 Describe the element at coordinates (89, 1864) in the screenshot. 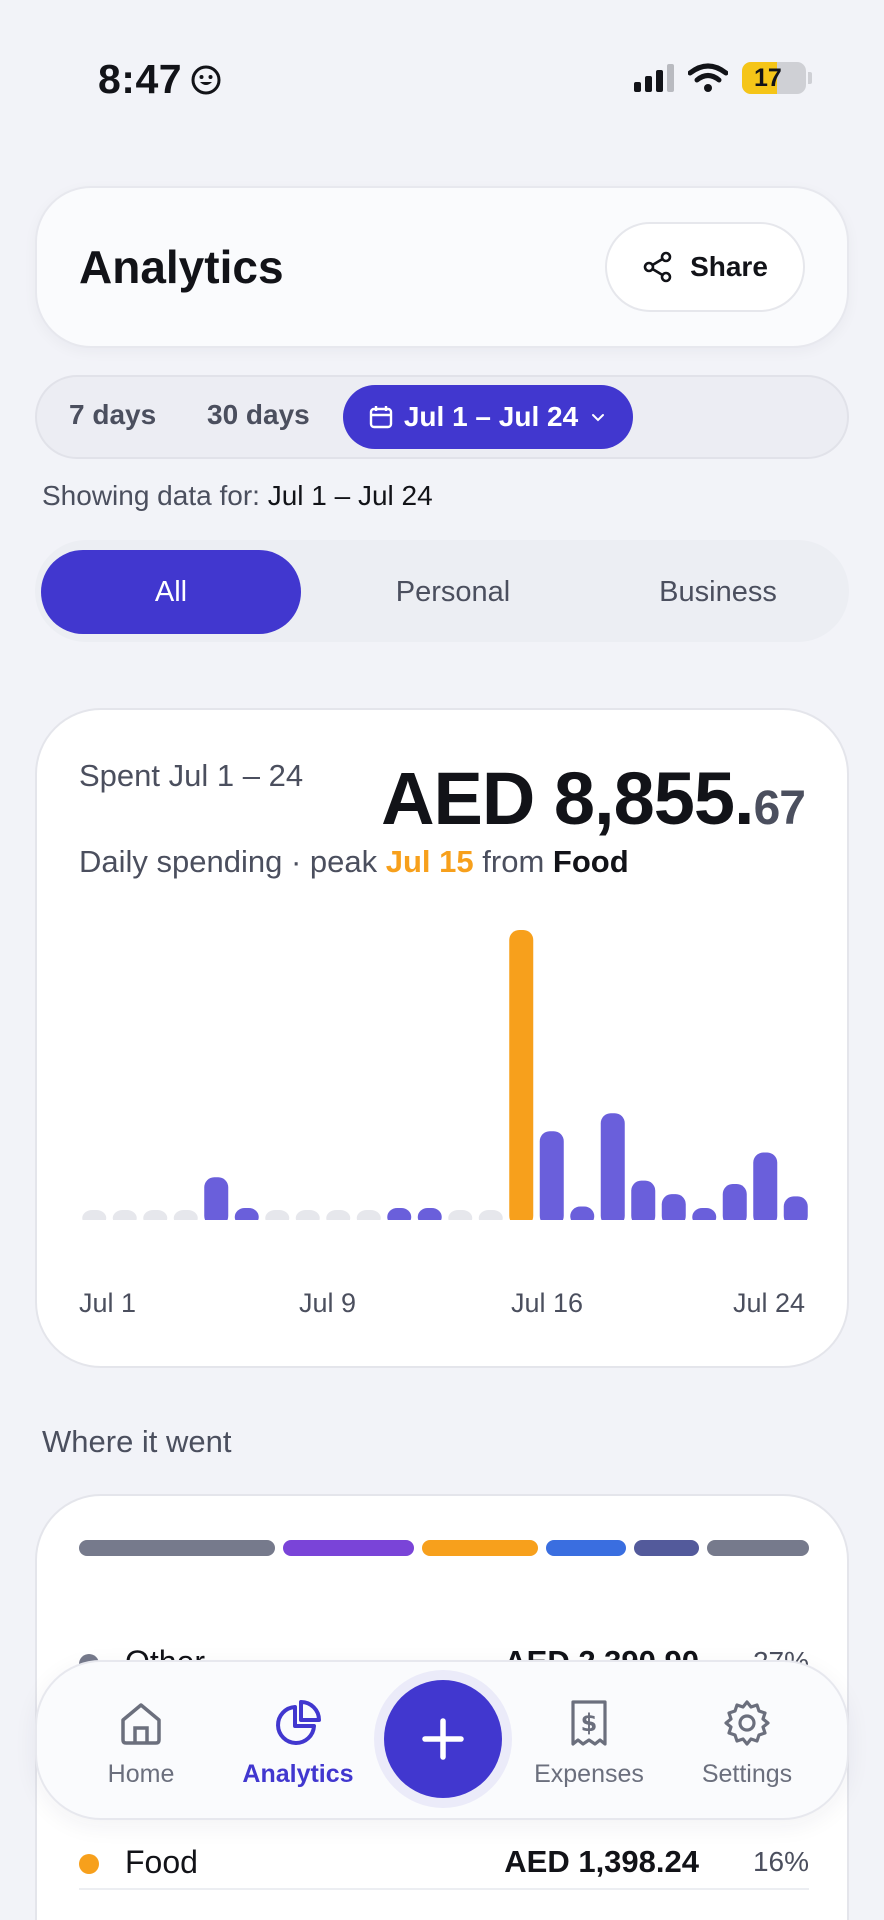

I see `category-dot` at that location.